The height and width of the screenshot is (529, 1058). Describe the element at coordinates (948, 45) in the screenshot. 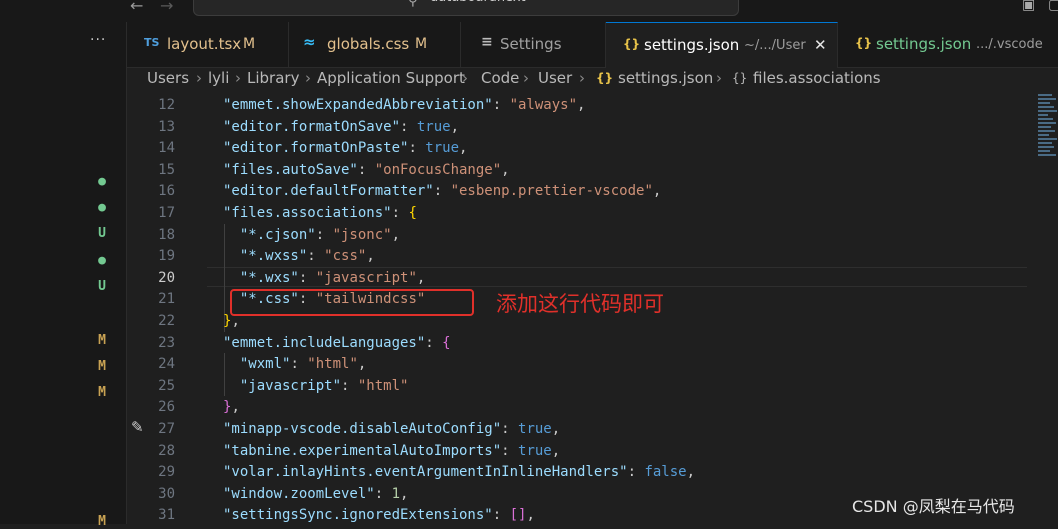

I see `tab-settings-json-workspace: {} settings.json .../.vscode` at that location.